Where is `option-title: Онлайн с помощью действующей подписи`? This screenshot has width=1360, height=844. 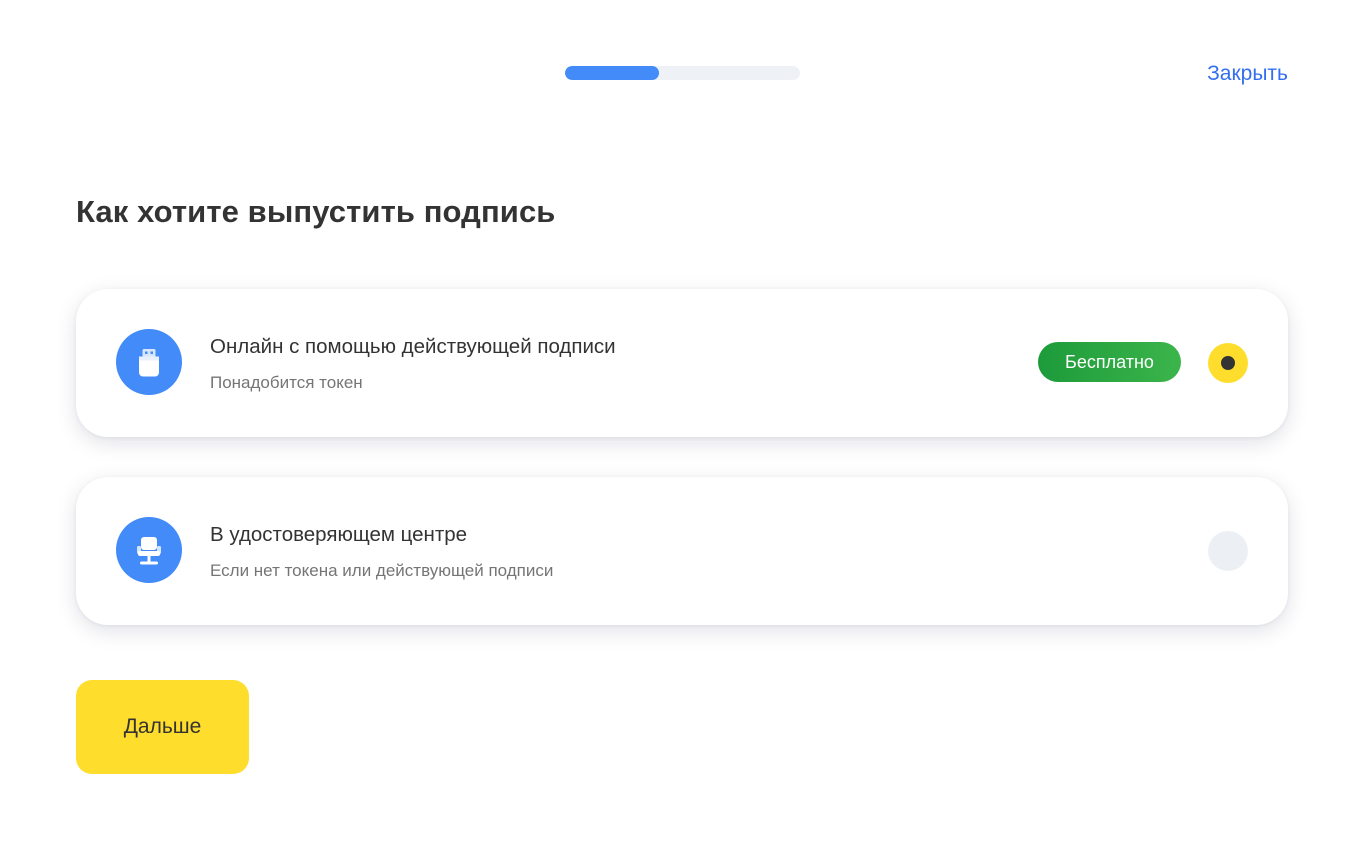 option-title: Онлайн с помощью действующей подписи is located at coordinates (413, 346).